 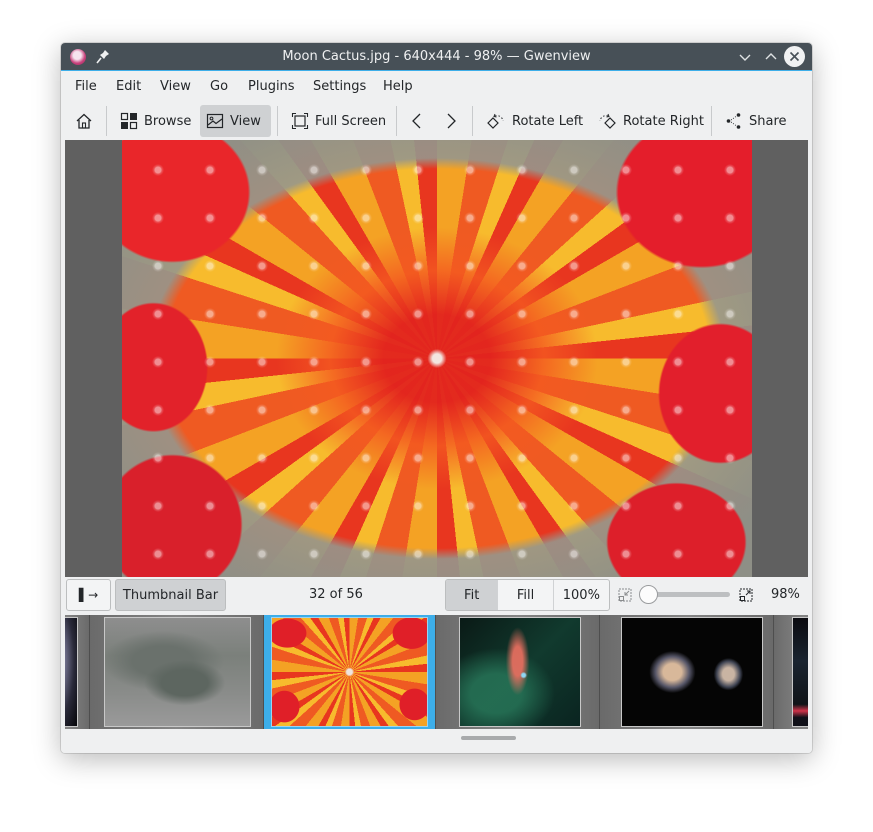 I want to click on zoom-mode-group: Fit Fill 100%, so click(x=527, y=595).